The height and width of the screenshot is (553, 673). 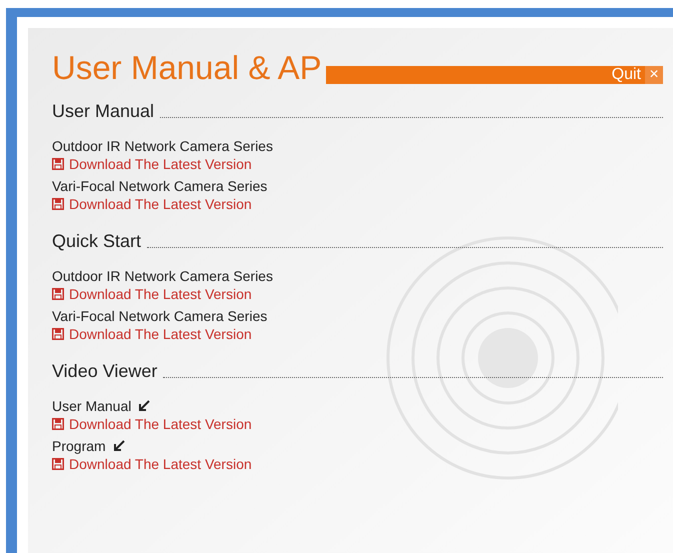 I want to click on product-name: Program, so click(x=79, y=446).